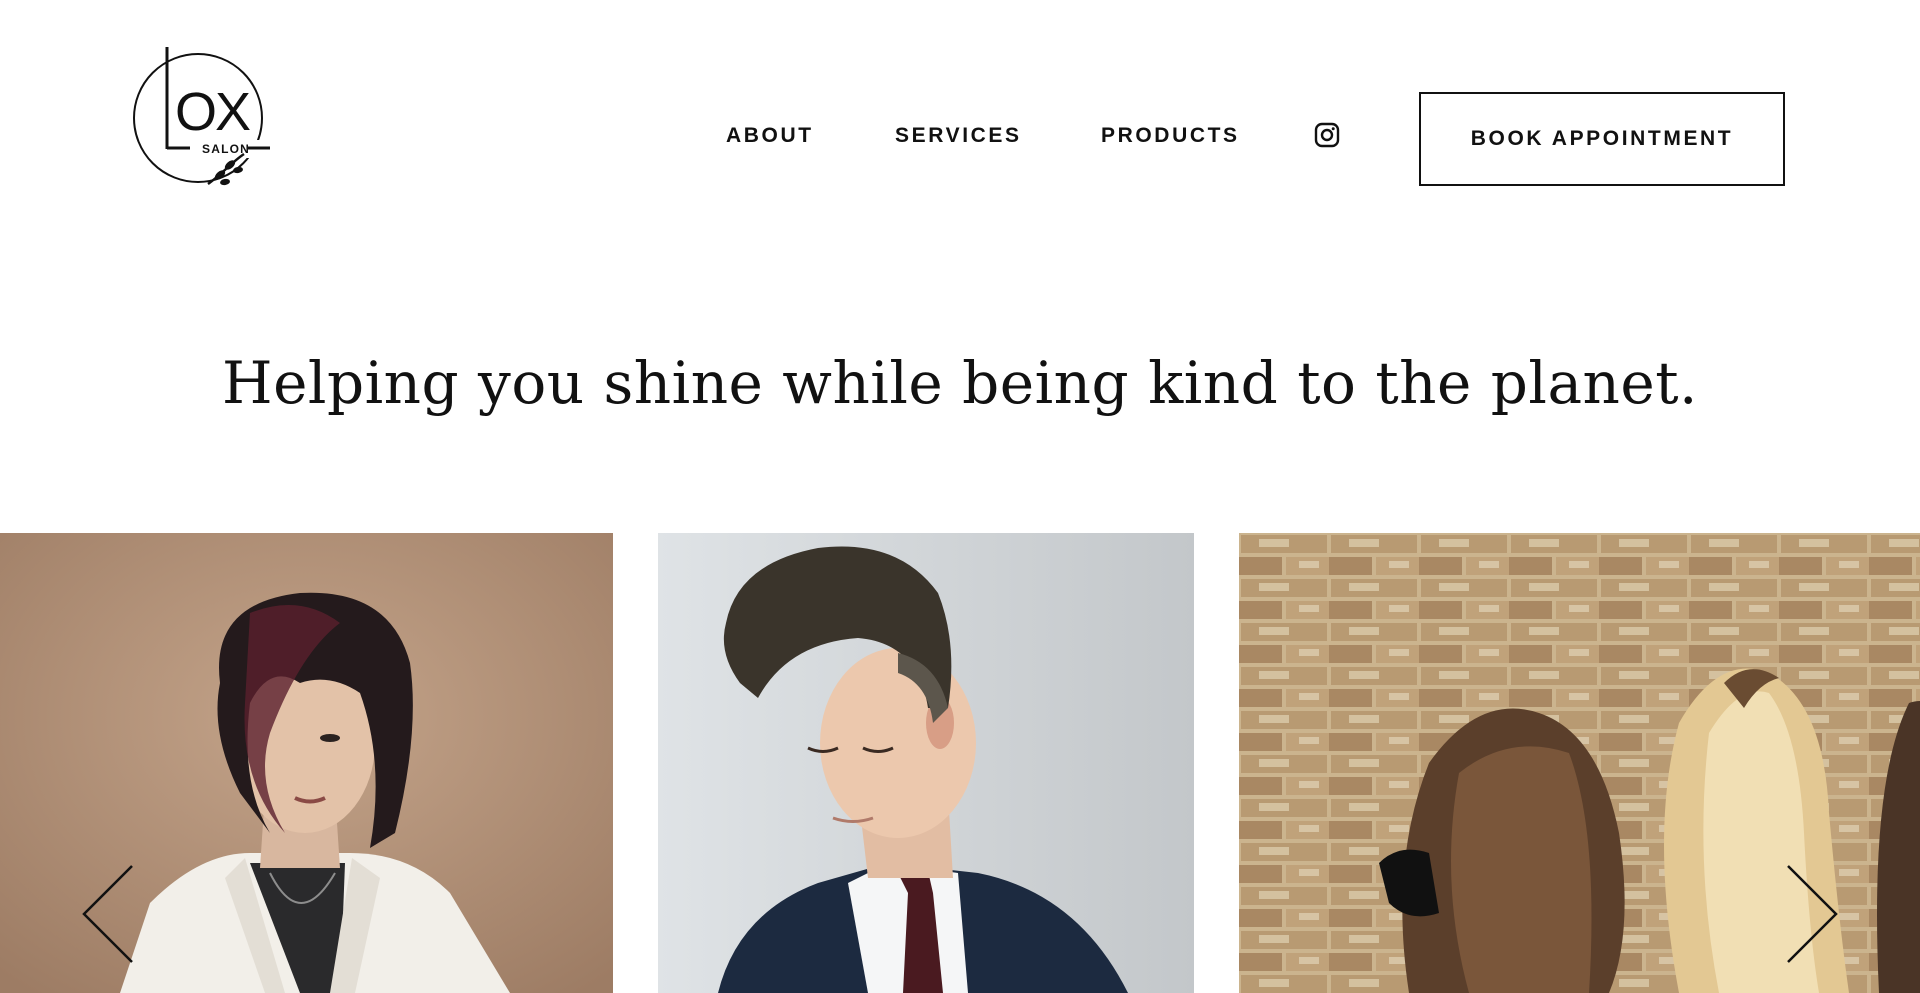 This screenshot has width=1920, height=993. I want to click on photo-man-pompadour, so click(926, 763).